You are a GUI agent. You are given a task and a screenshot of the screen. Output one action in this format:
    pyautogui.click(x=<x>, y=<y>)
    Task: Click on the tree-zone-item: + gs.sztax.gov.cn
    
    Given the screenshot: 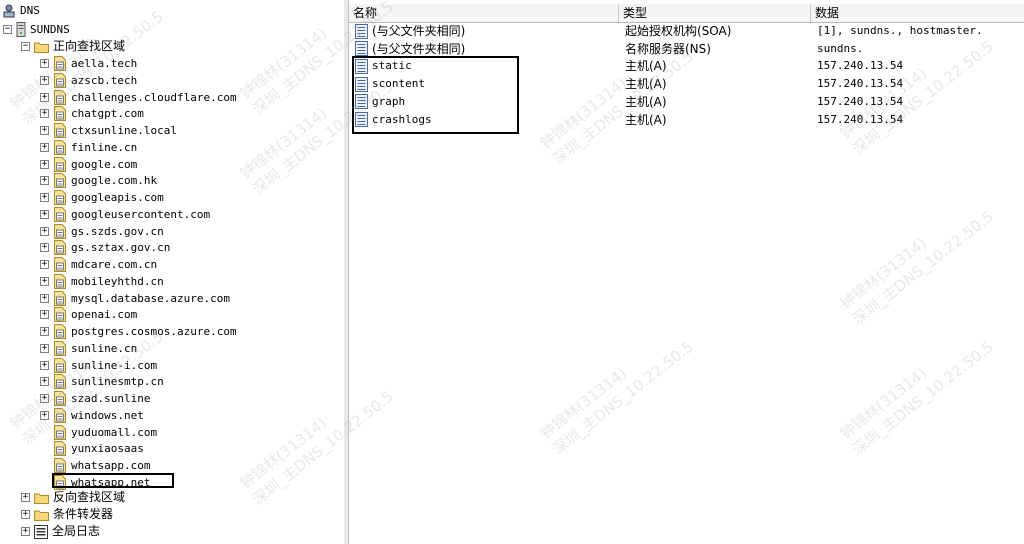 What is the action you would take?
    pyautogui.click(x=105, y=247)
    